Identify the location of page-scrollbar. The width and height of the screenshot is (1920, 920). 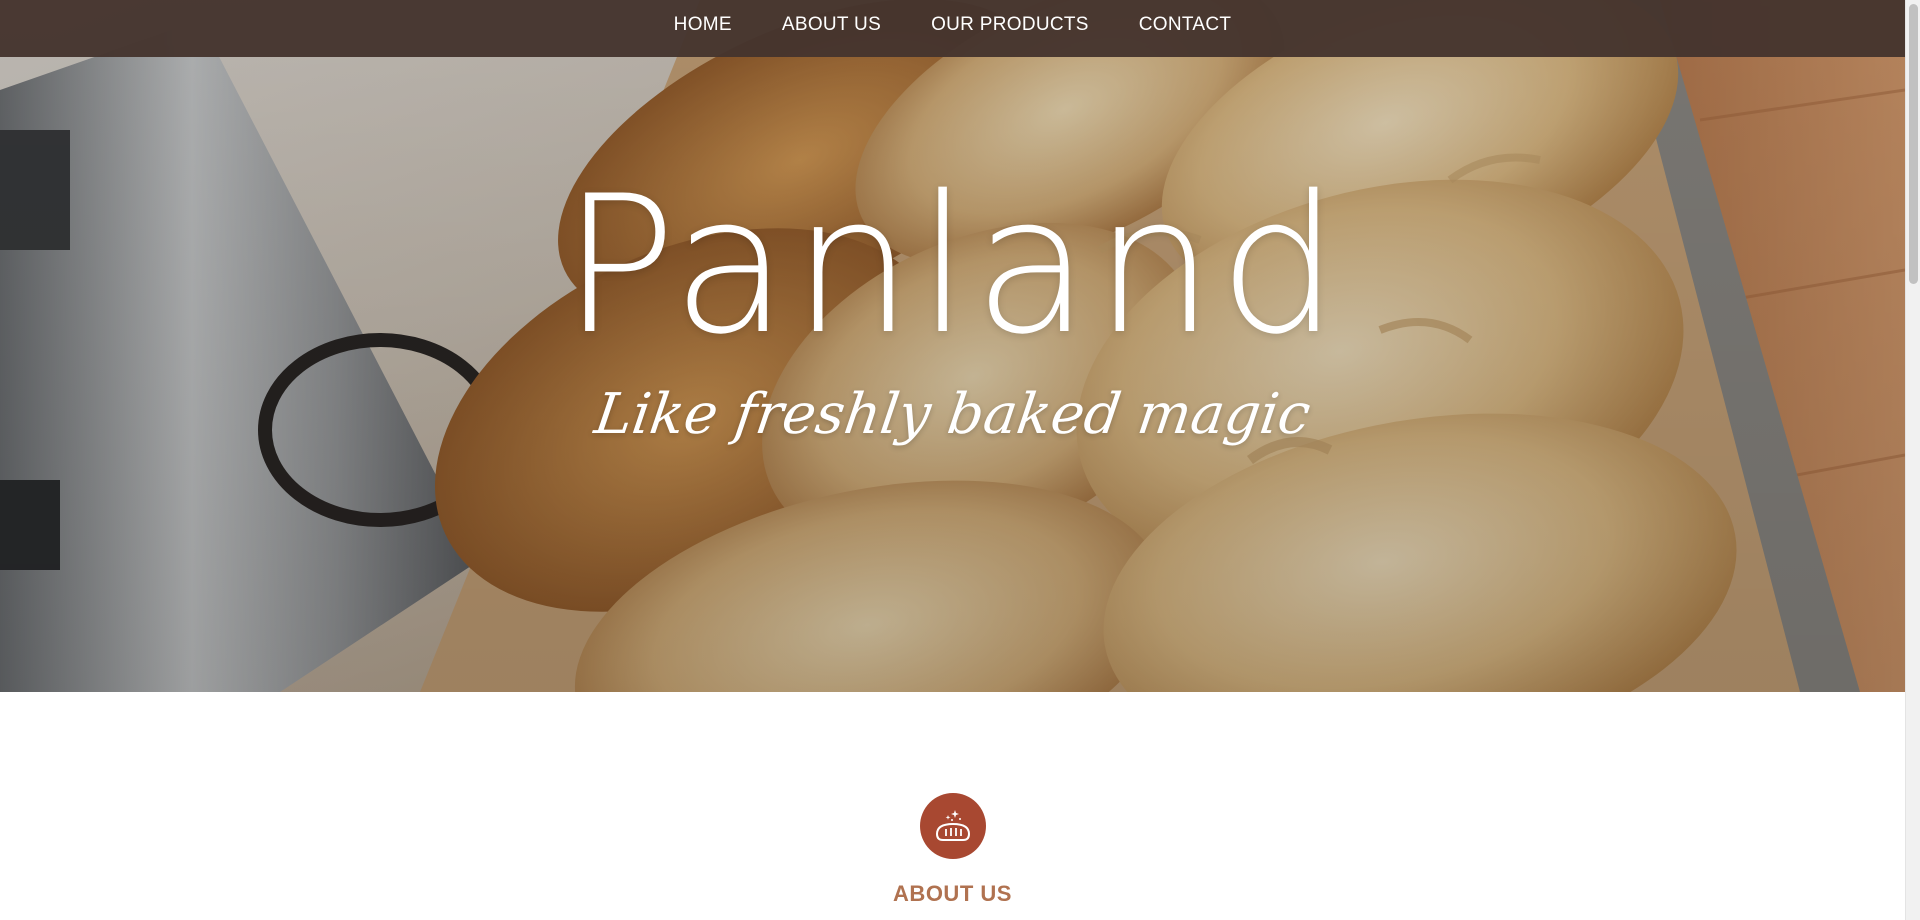
(1912, 460).